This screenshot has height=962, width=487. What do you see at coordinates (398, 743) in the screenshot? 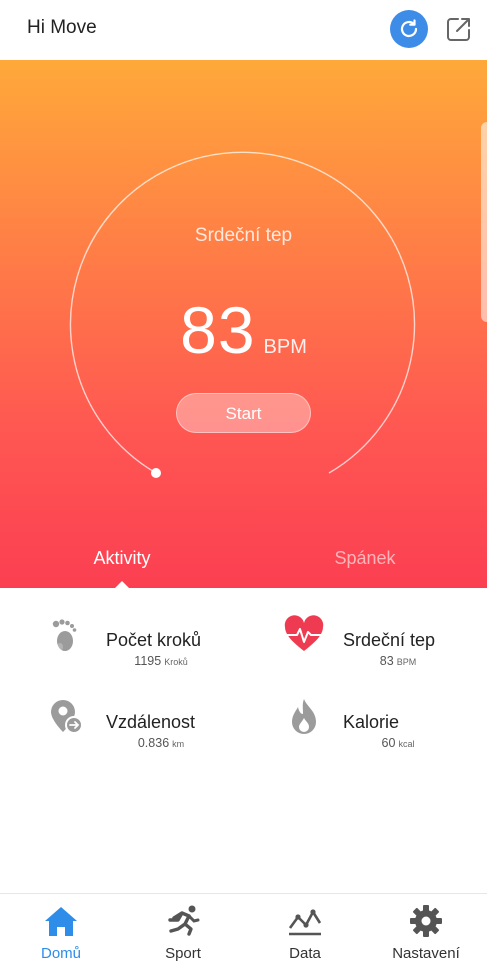
I see `stat-value: 60 kcal` at bounding box center [398, 743].